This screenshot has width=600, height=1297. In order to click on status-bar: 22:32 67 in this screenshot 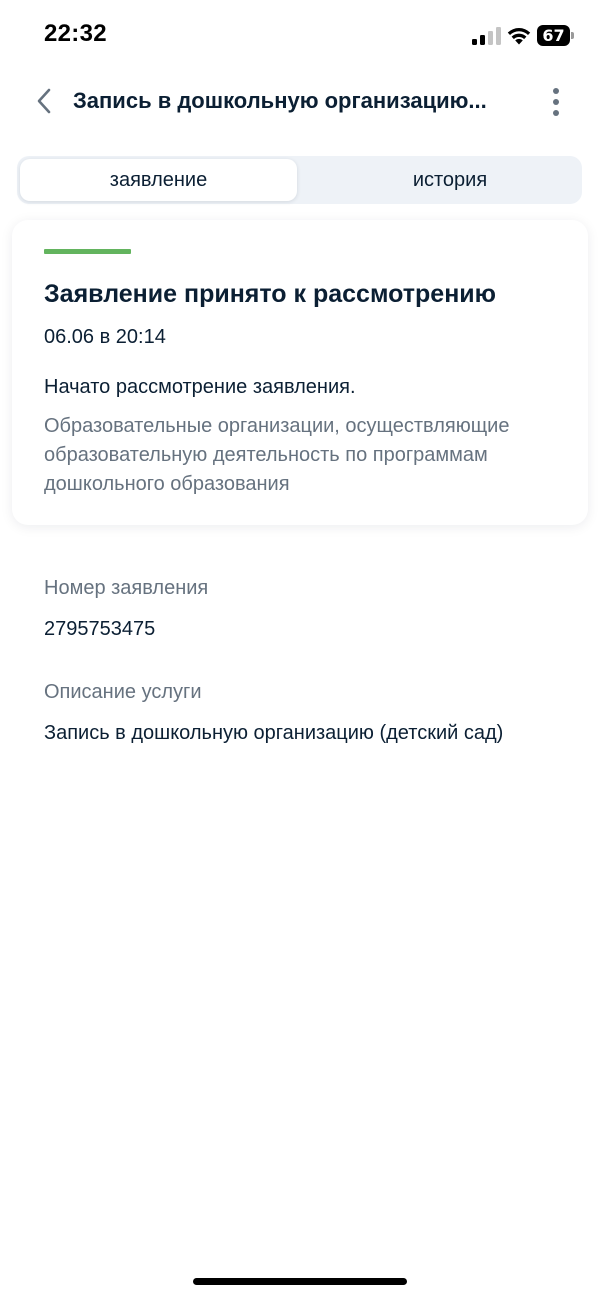, I will do `click(300, 36)`.